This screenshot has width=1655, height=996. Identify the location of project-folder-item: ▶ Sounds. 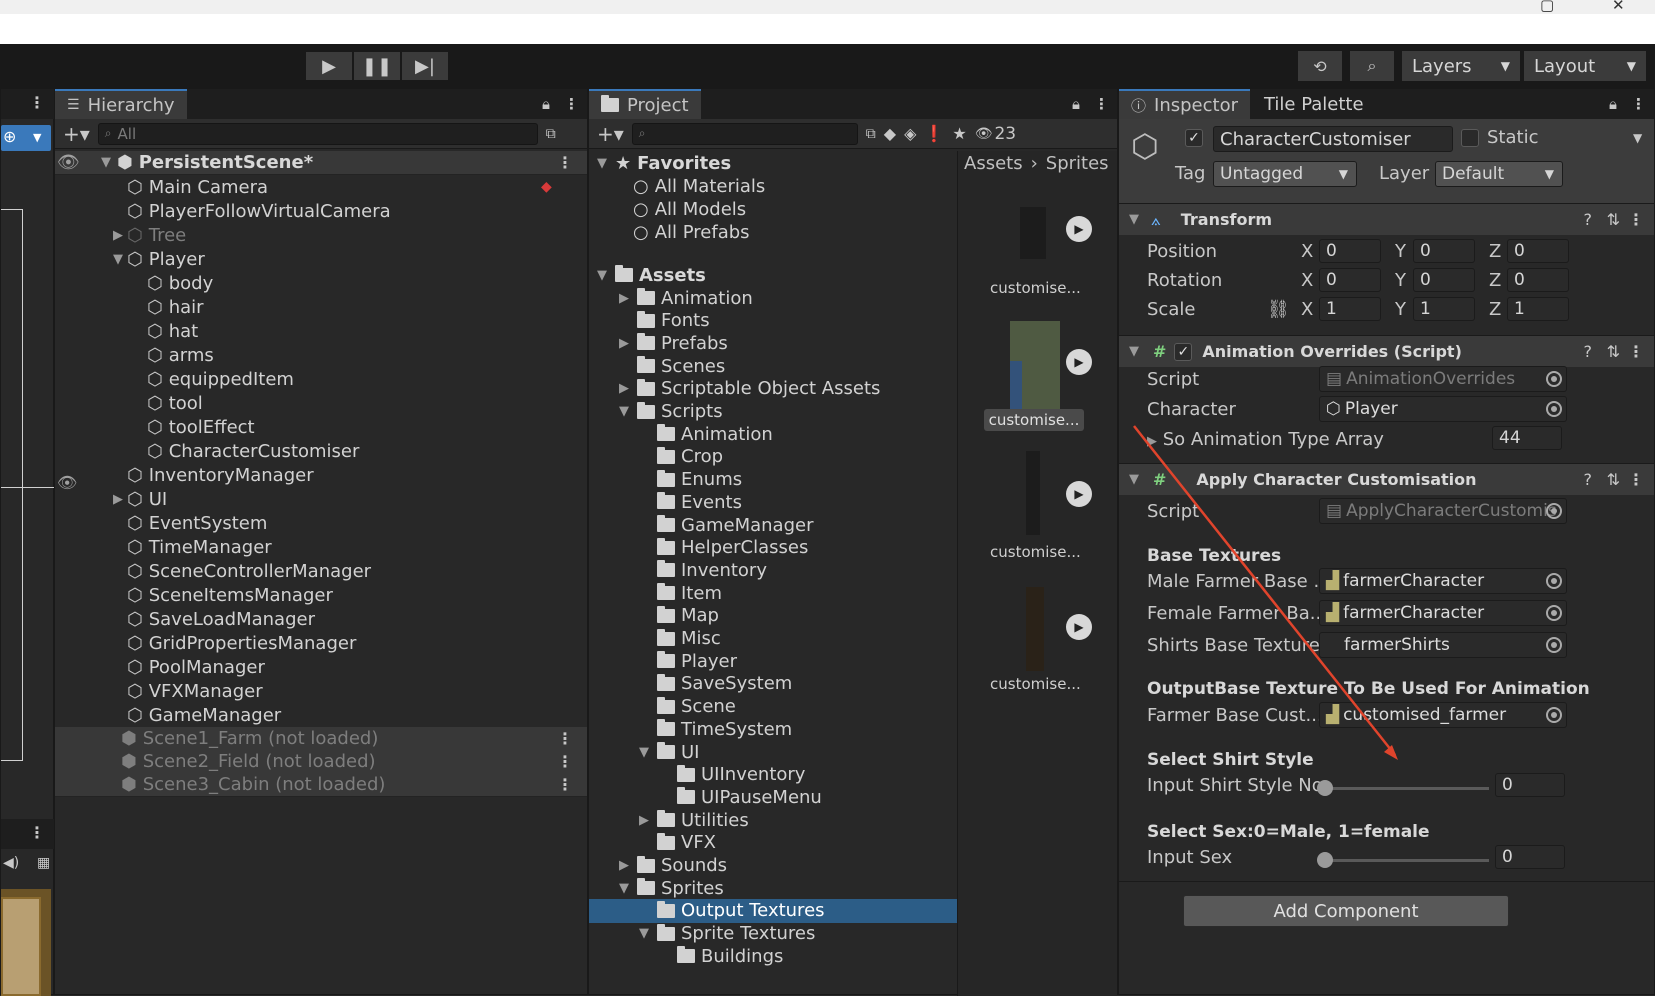
(658, 866).